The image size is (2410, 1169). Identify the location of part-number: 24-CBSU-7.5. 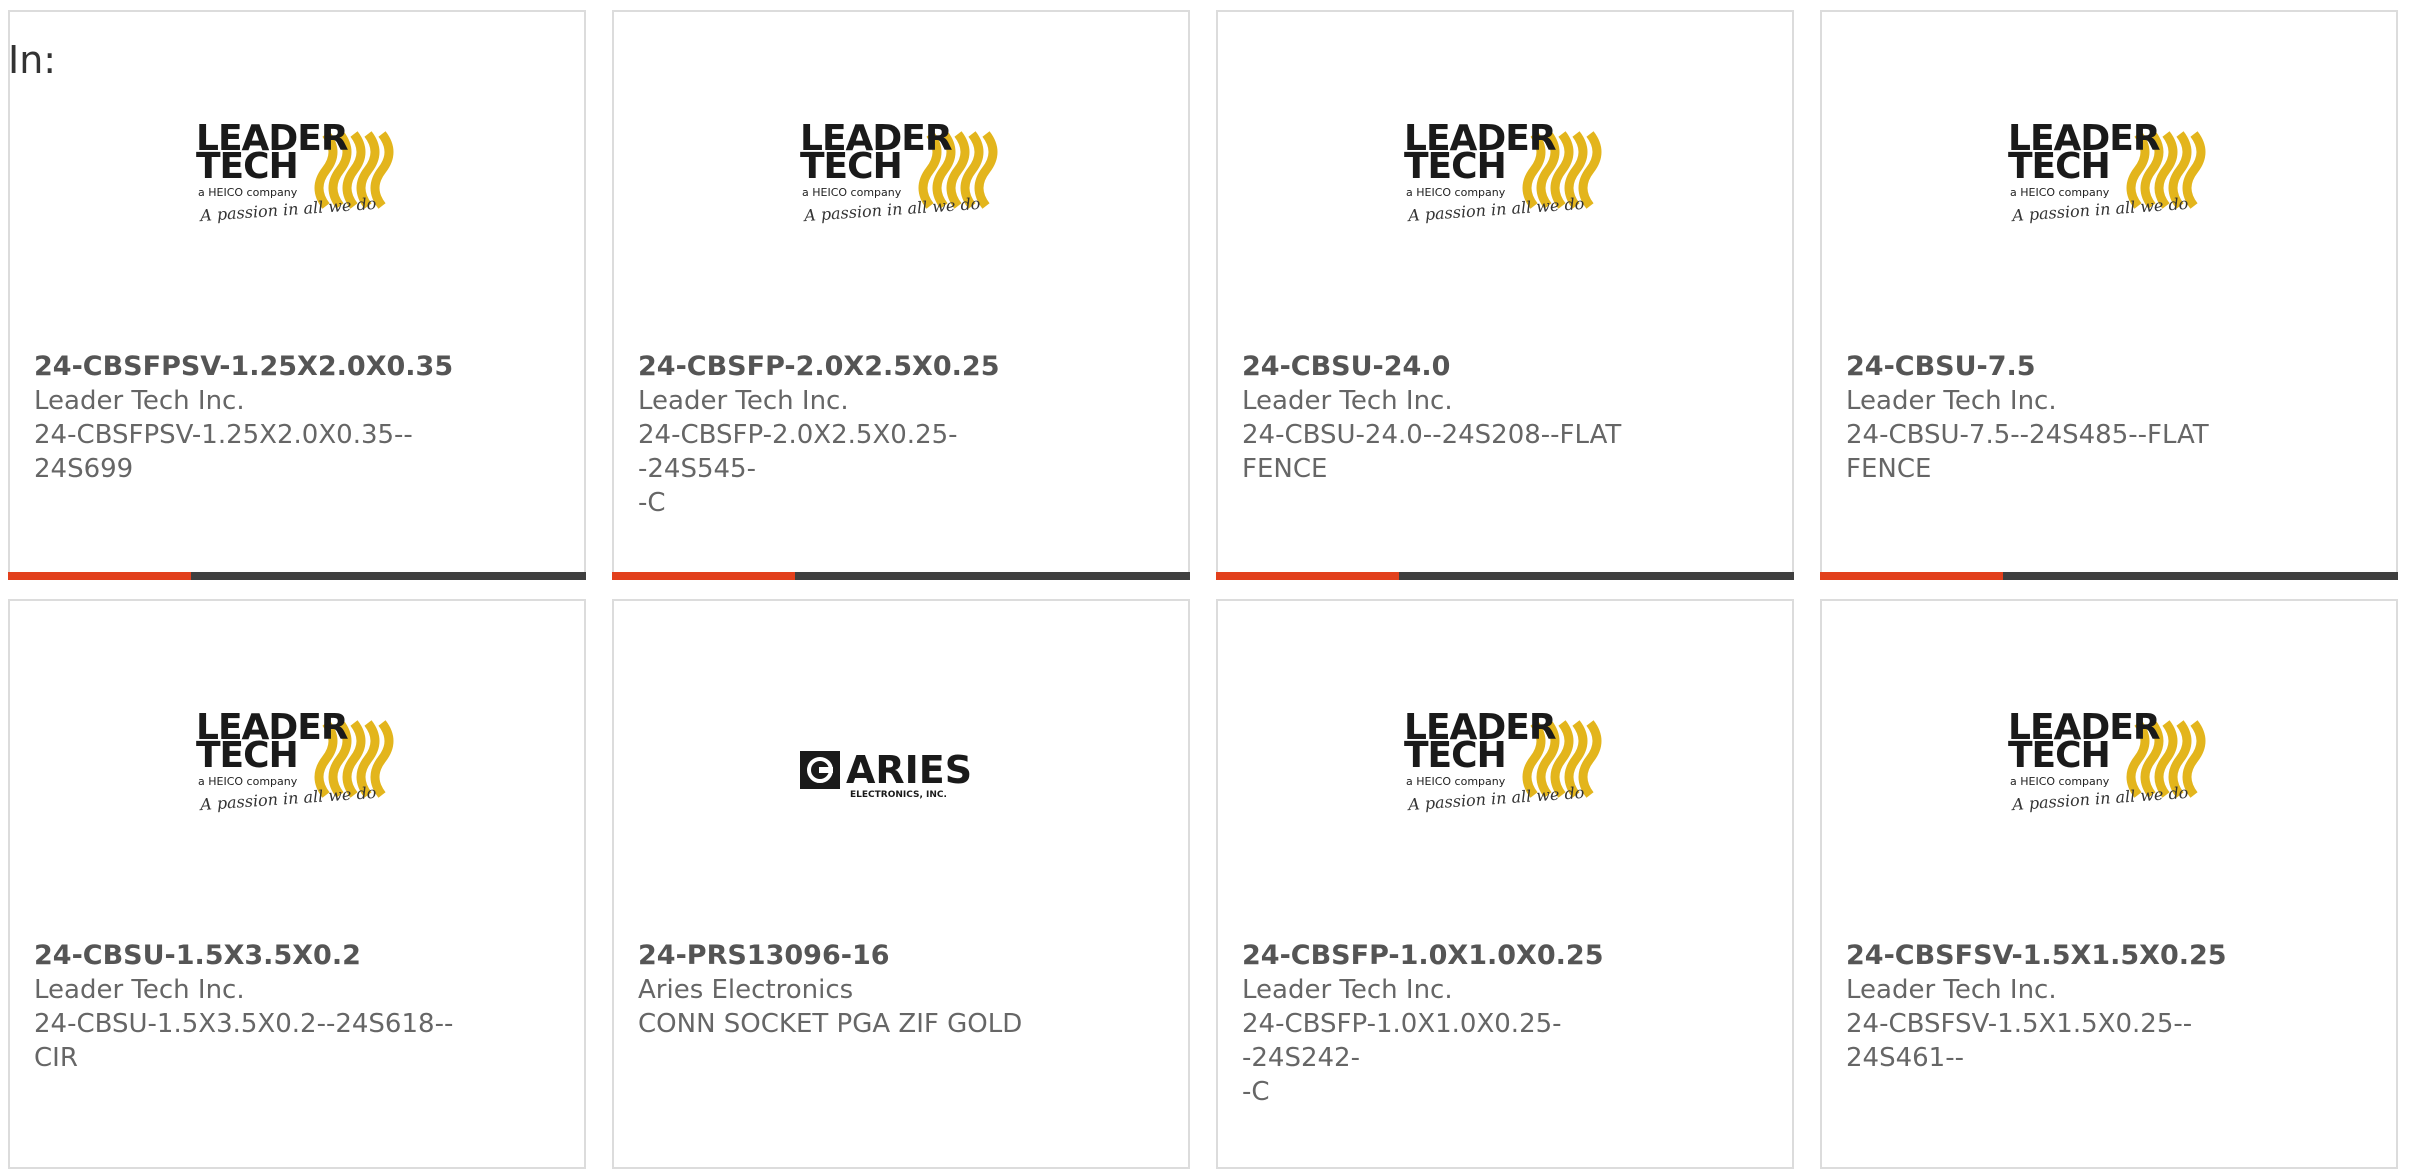
(2056, 367).